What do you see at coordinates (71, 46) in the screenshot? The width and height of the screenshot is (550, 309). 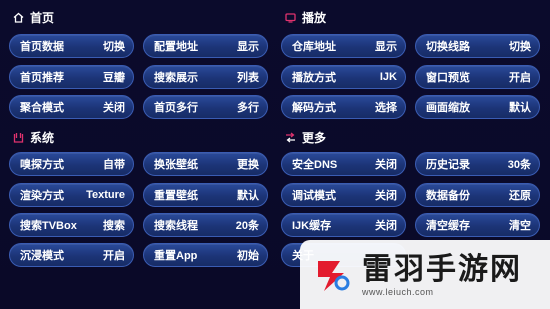 I see `setting-home-data: 首页数据 切换` at bounding box center [71, 46].